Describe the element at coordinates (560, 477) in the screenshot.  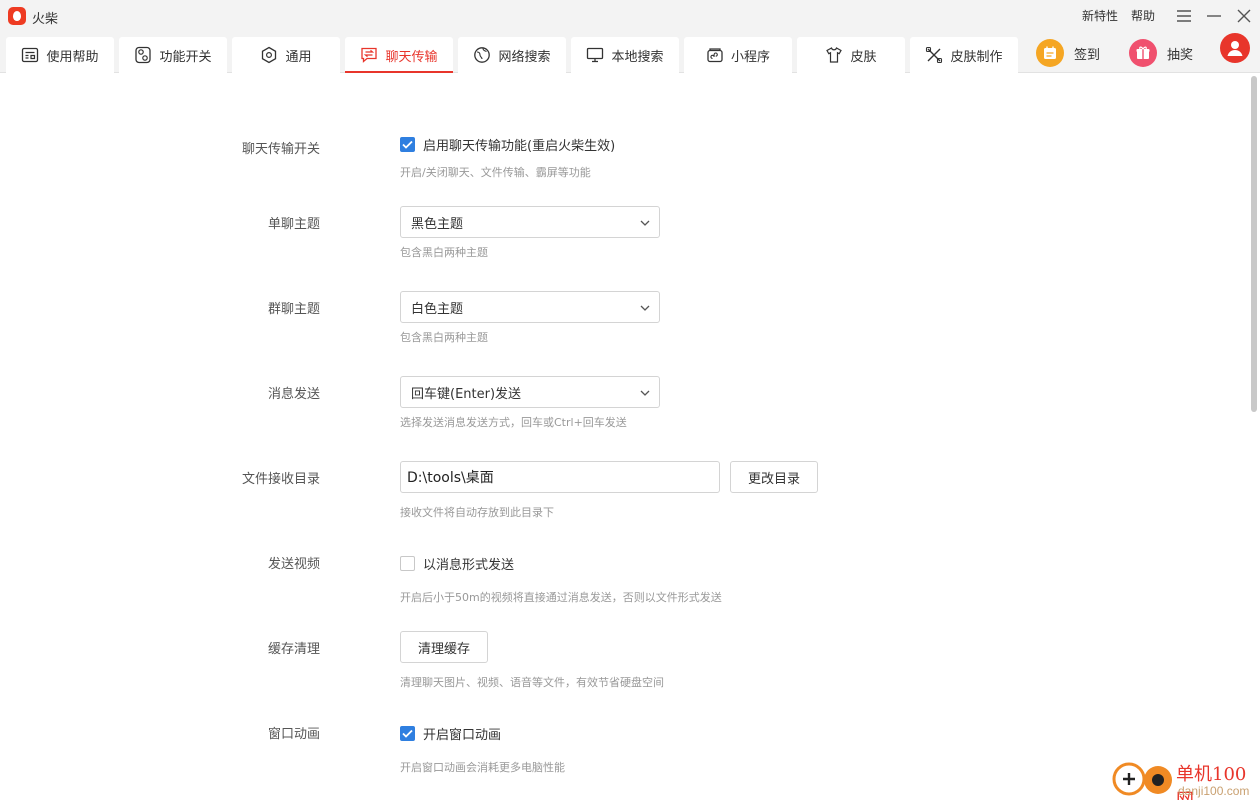
I see `recv-dir-input: D:\tools\桌面` at that location.